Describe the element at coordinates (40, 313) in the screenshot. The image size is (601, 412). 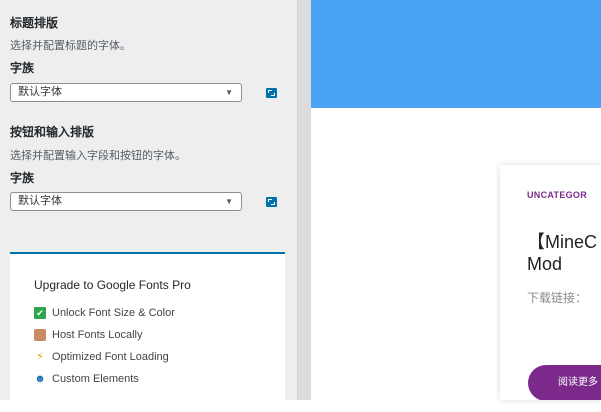
I see `check-icon: ✔` at that location.